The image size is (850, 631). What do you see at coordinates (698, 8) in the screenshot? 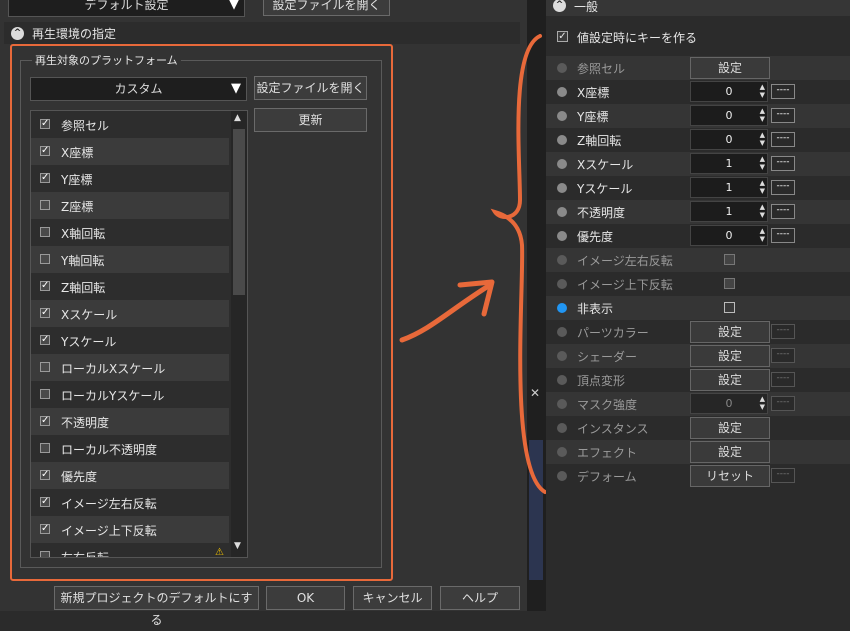
I see `panel-header: ^ 一般` at bounding box center [698, 8].